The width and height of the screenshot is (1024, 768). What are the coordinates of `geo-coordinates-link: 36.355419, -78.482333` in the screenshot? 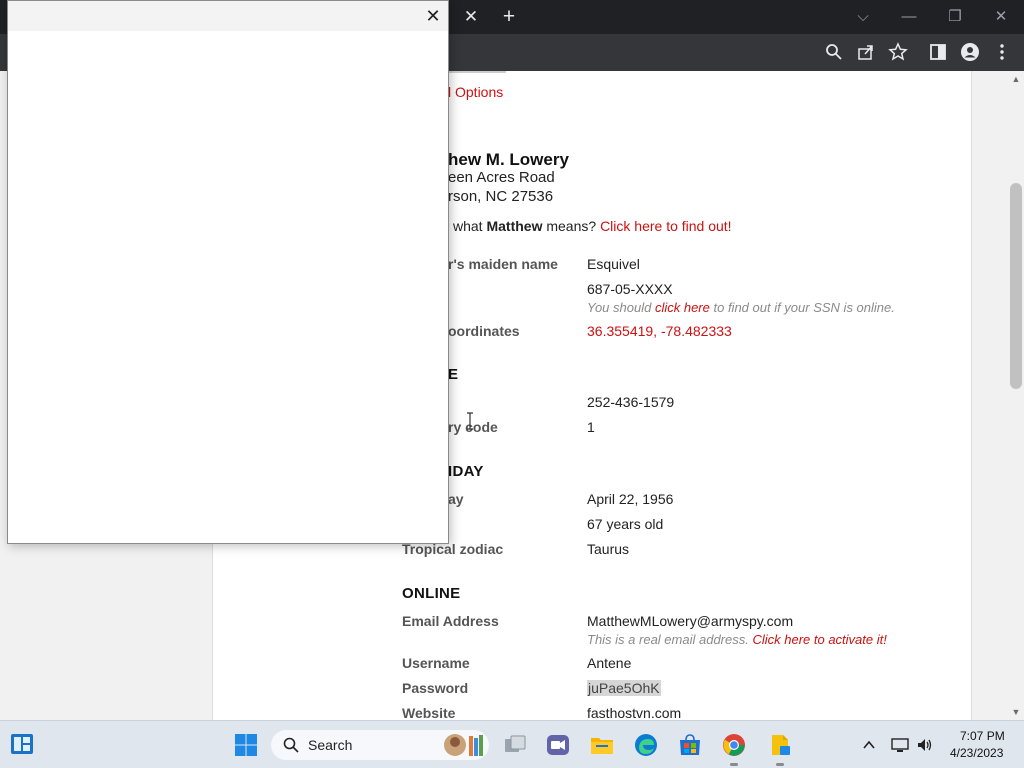 It's located at (659, 331).